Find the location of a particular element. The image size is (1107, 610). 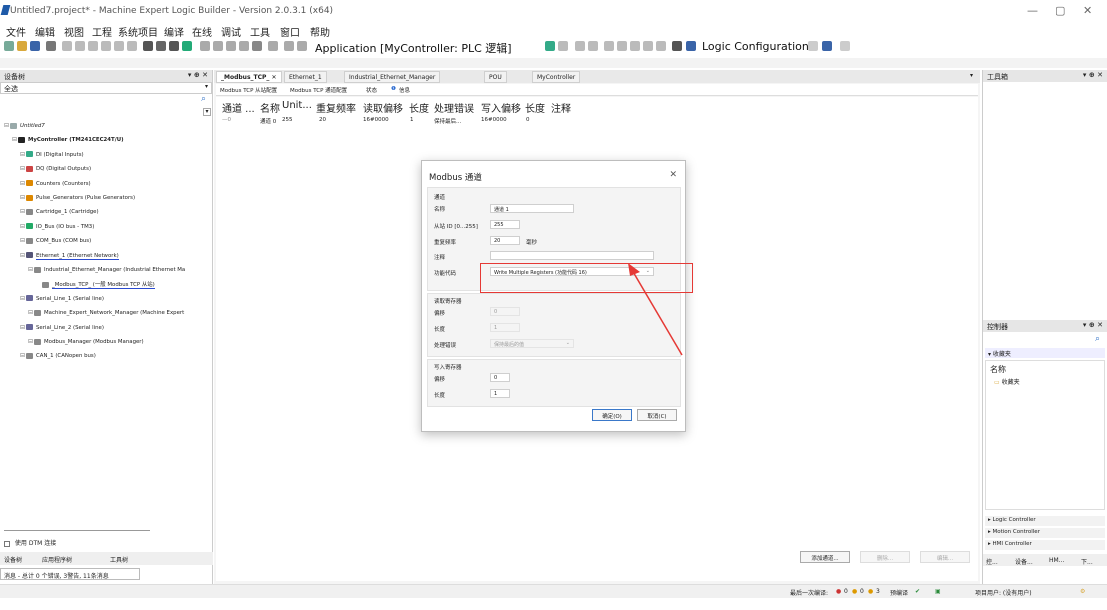

tab-ethernet: Ethernet_1 is located at coordinates (305, 77).